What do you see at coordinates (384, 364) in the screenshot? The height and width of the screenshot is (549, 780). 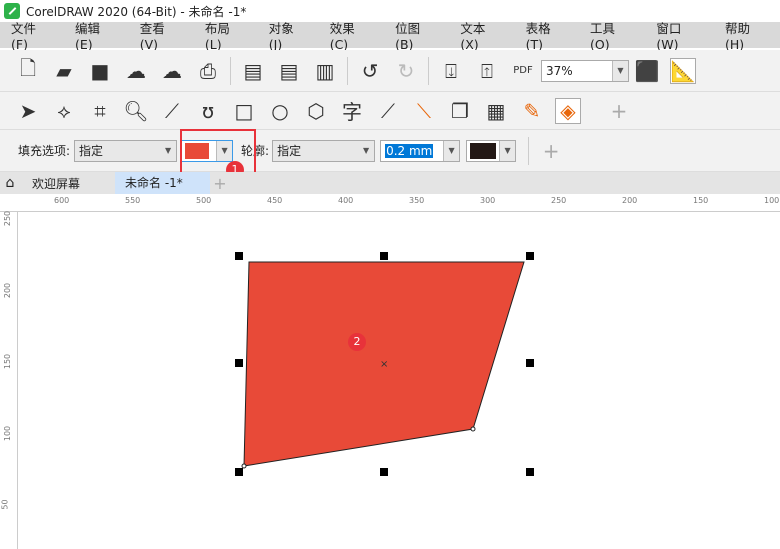 I see `center-marker-icon: ×` at bounding box center [384, 364].